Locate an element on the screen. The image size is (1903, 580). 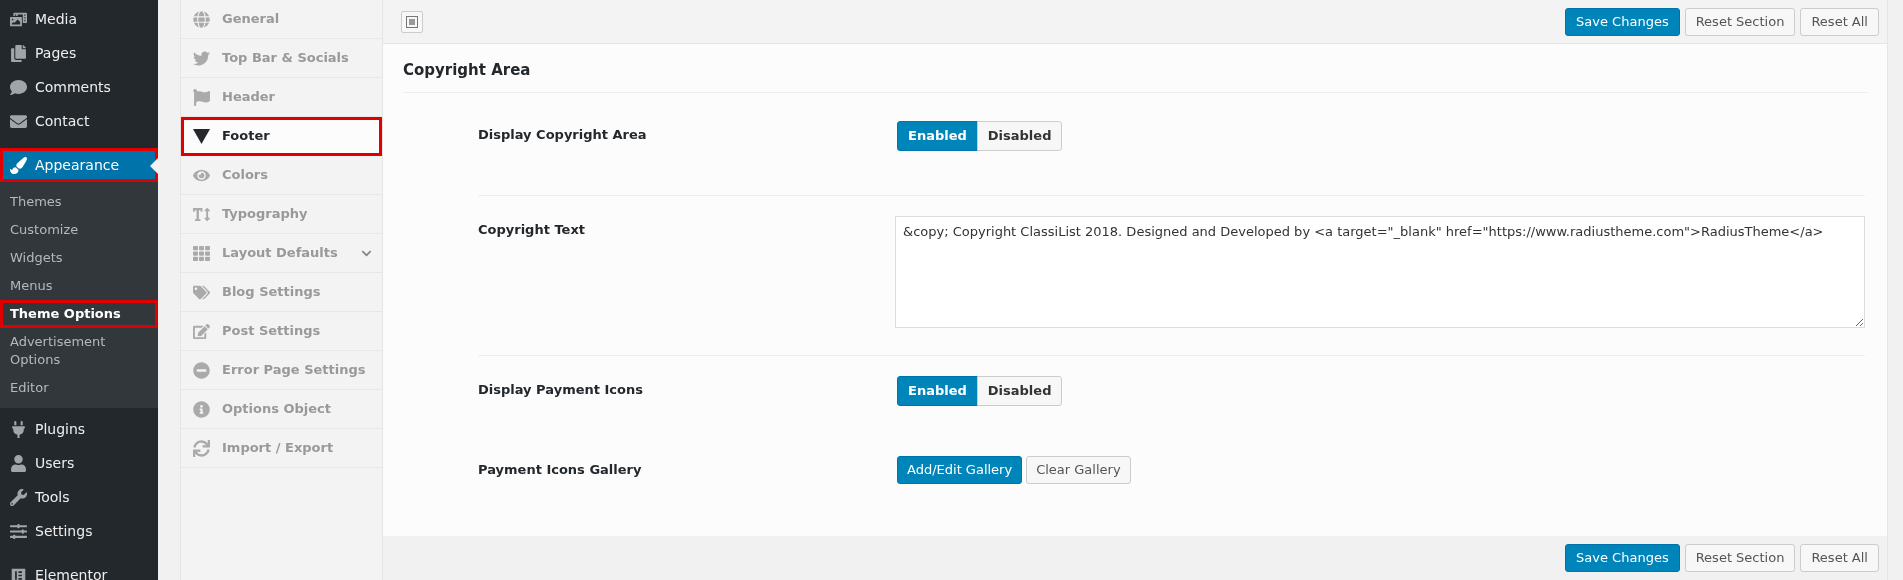
edit-icon is located at coordinates (201, 331).